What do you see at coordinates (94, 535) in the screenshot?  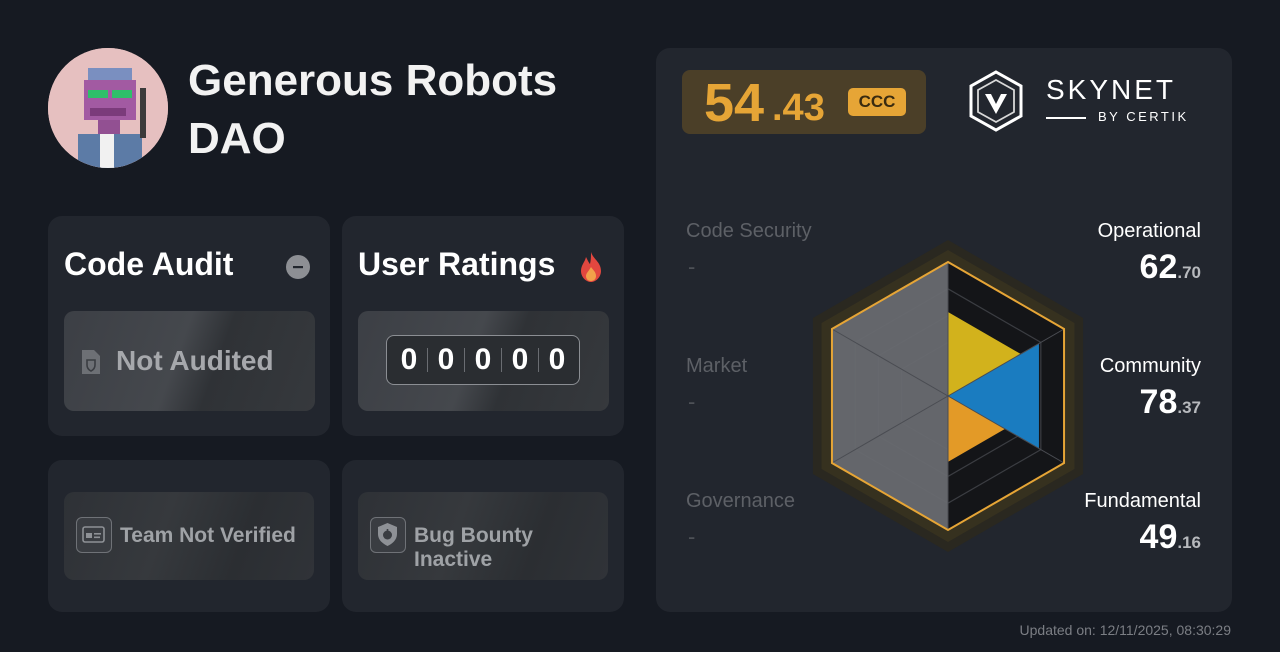 I see `id-card-icon` at bounding box center [94, 535].